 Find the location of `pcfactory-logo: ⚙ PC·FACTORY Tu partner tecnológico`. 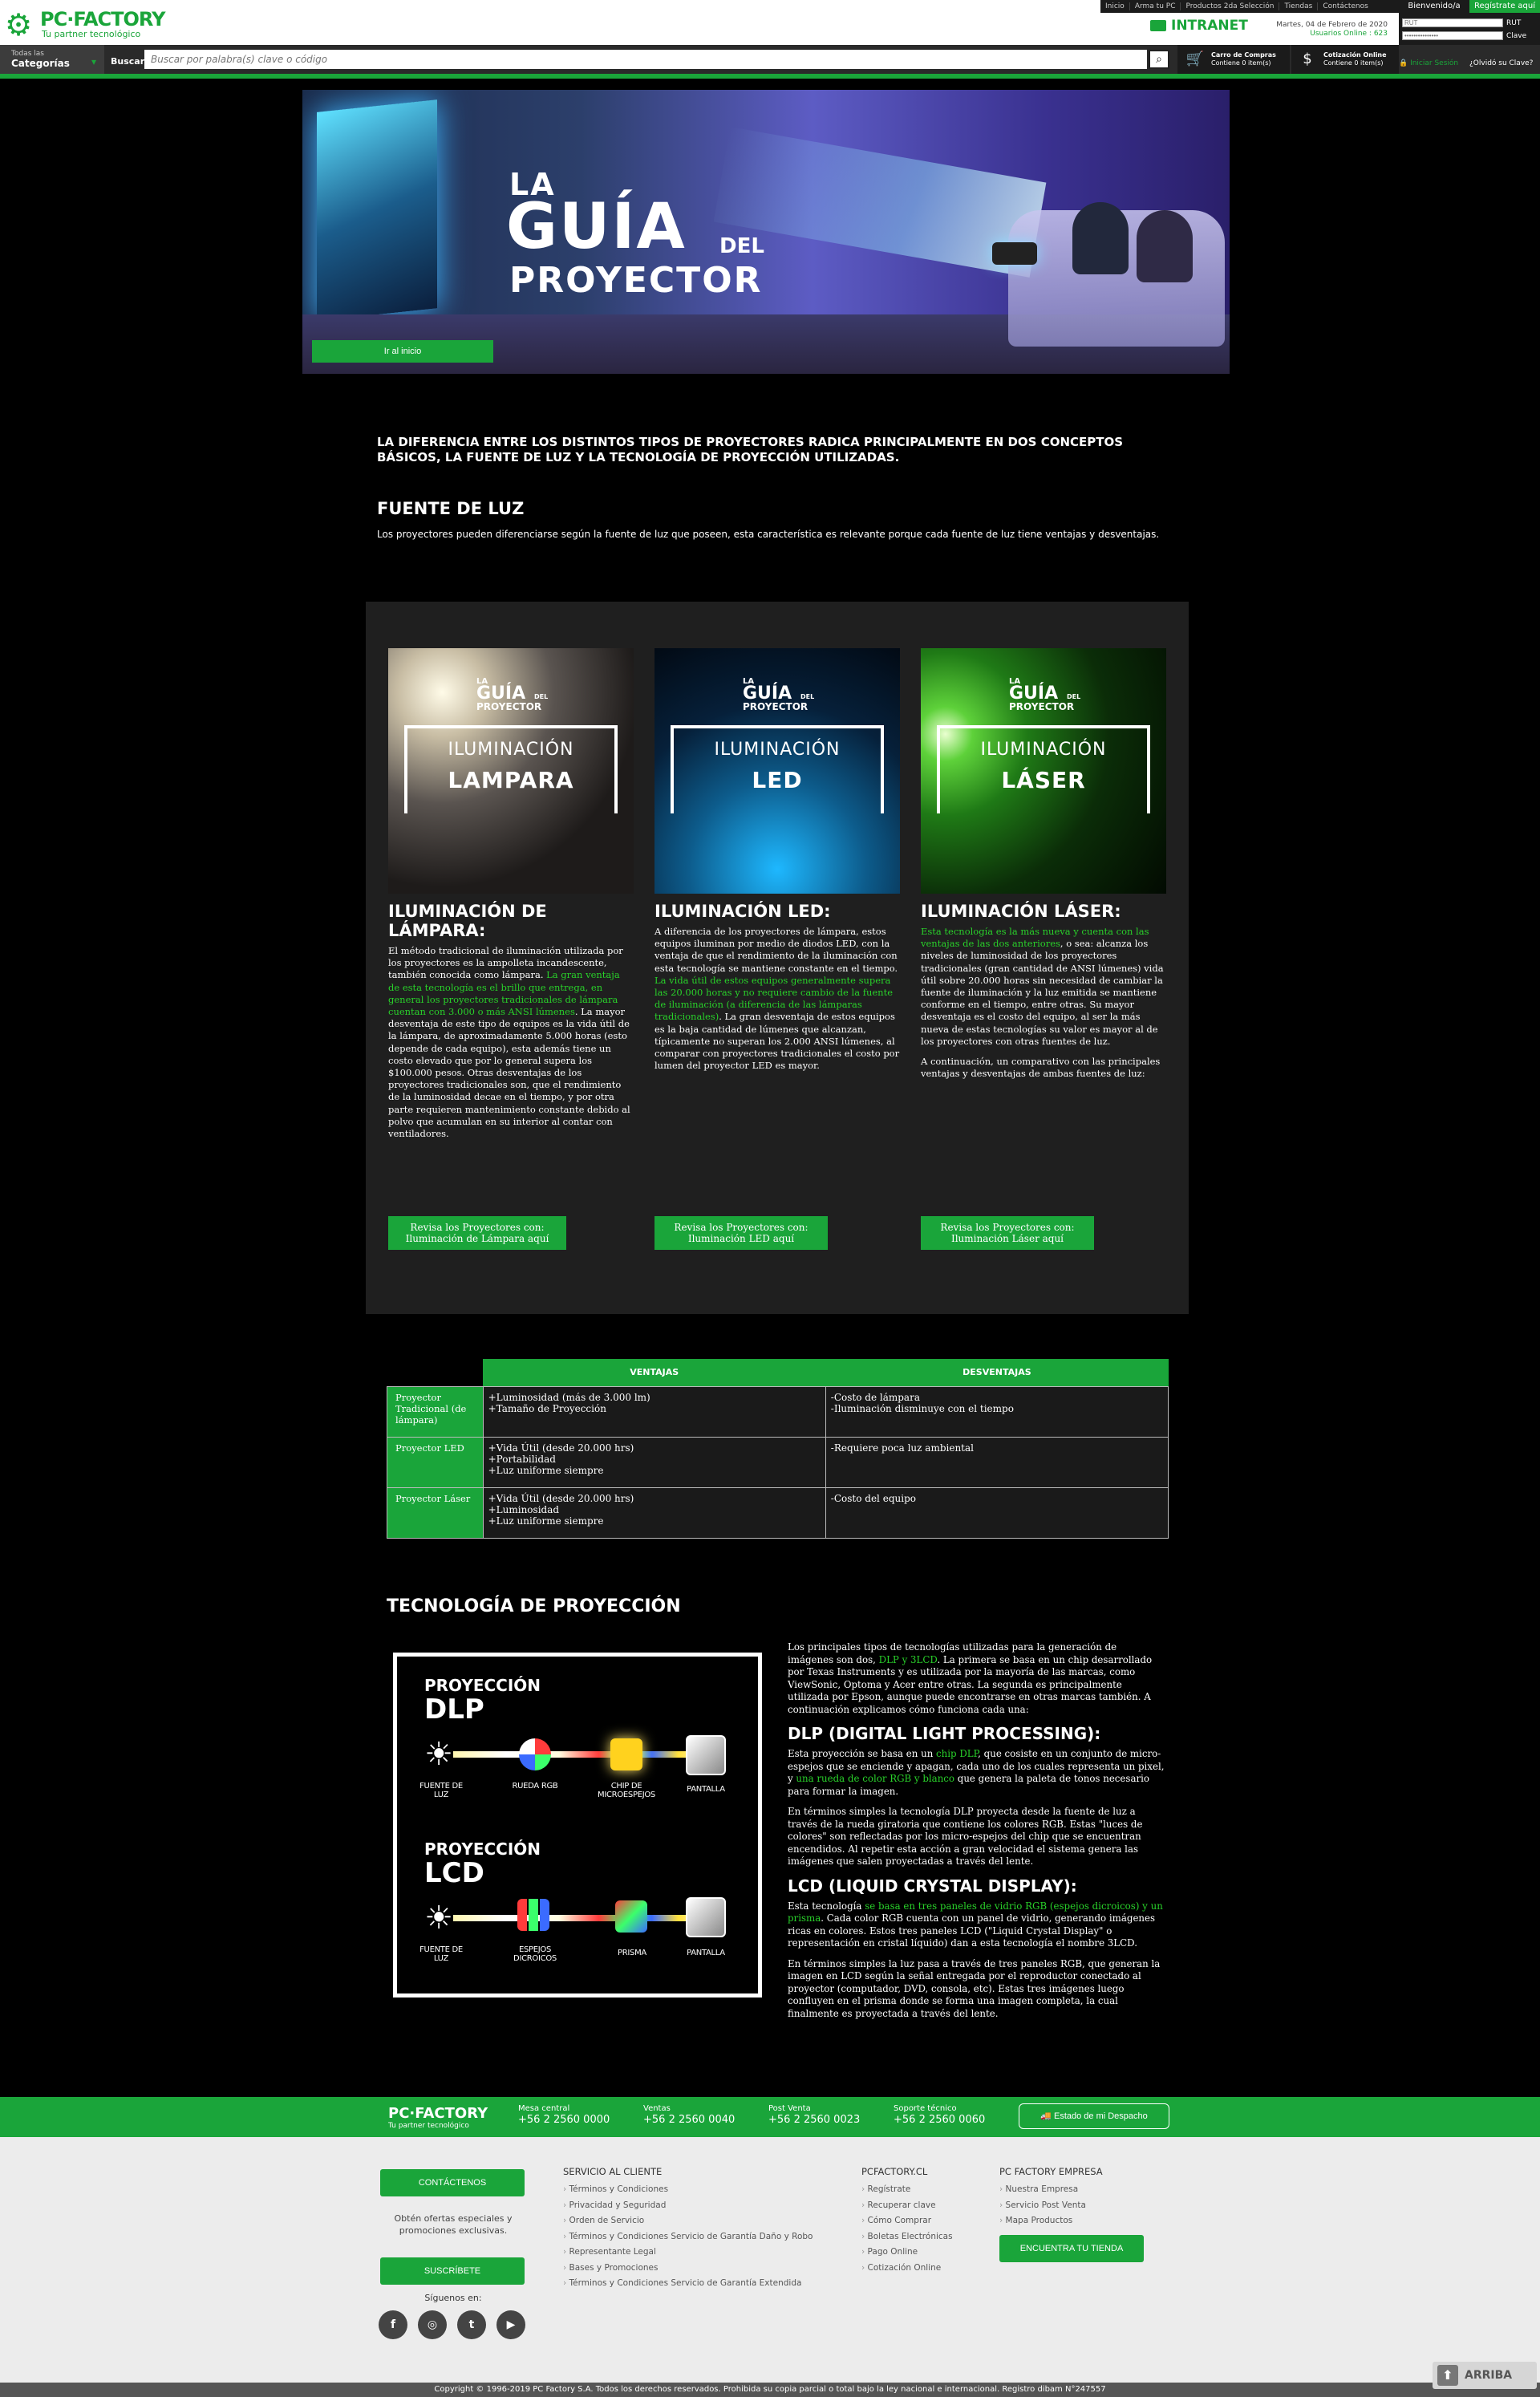

pcfactory-logo: ⚙ PC·FACTORY Tu partner tecnológico is located at coordinates (85, 22).